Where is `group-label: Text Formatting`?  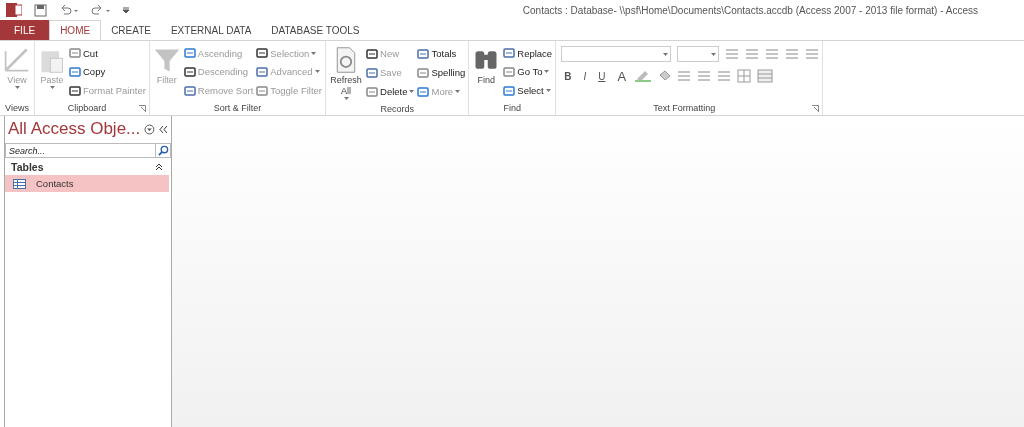 group-label: Text Formatting is located at coordinates (684, 108).